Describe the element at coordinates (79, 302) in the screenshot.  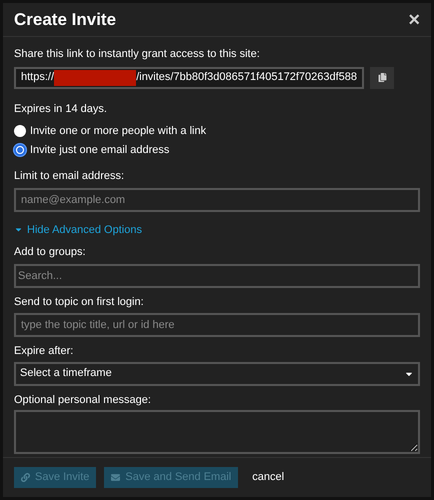
I see `field-label: Send to topic on first login:` at that location.